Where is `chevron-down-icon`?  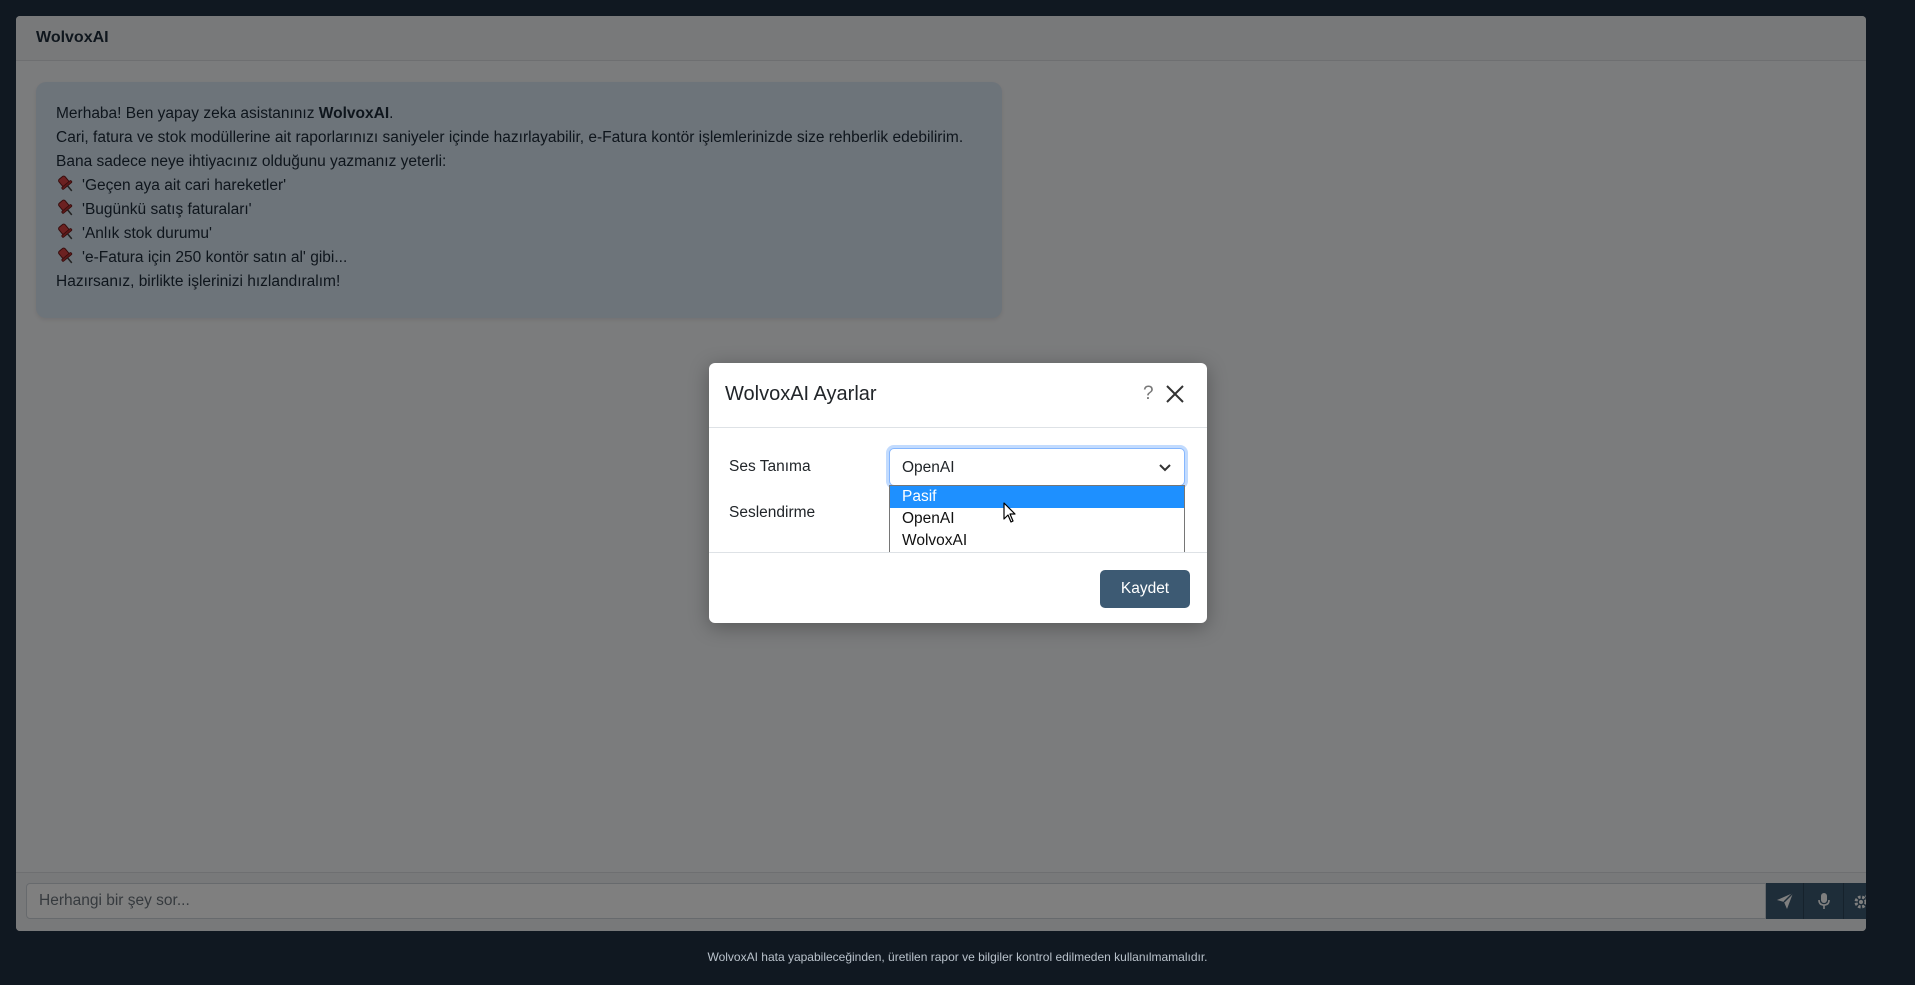 chevron-down-icon is located at coordinates (1165, 468).